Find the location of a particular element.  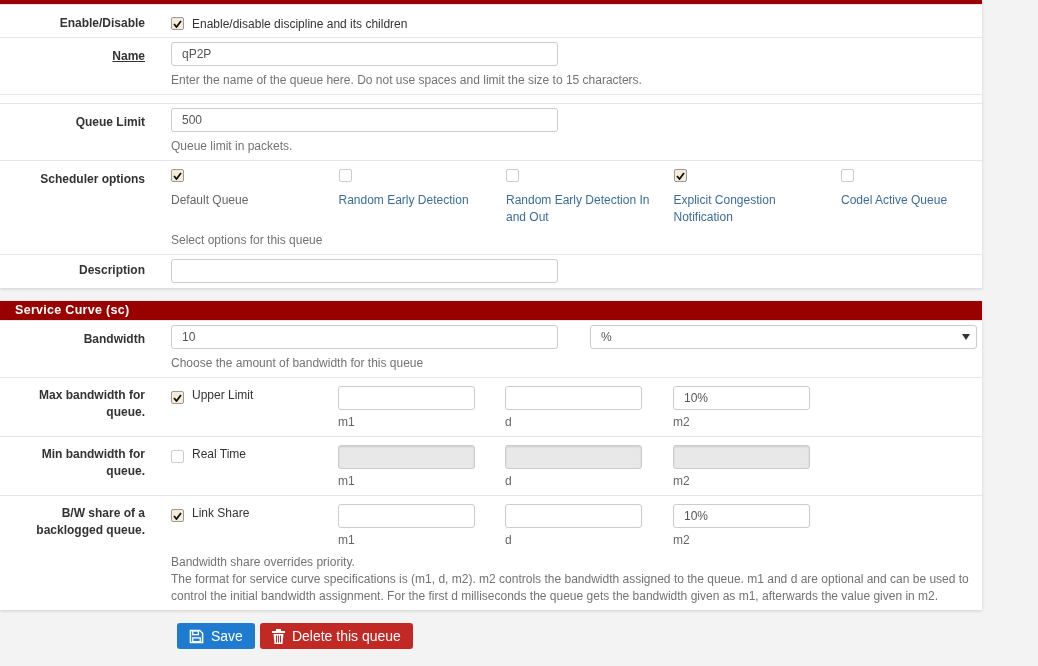

checkbox-label: Link Share is located at coordinates (221, 513).